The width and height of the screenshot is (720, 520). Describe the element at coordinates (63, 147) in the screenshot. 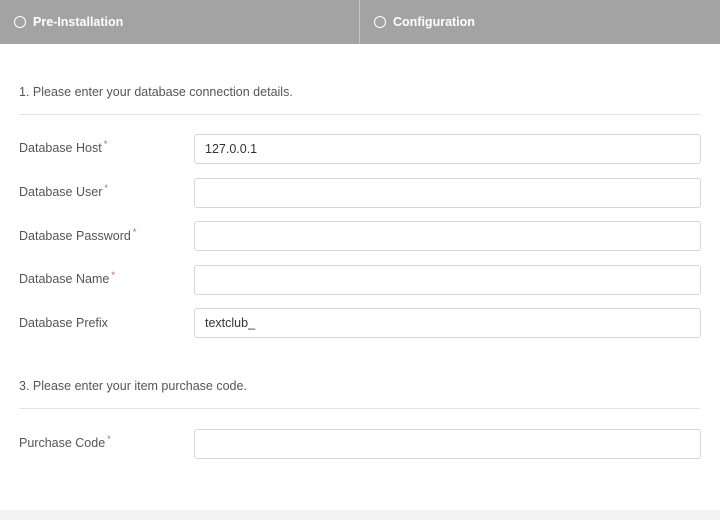

I see `database-host-label: Database Host *` at that location.